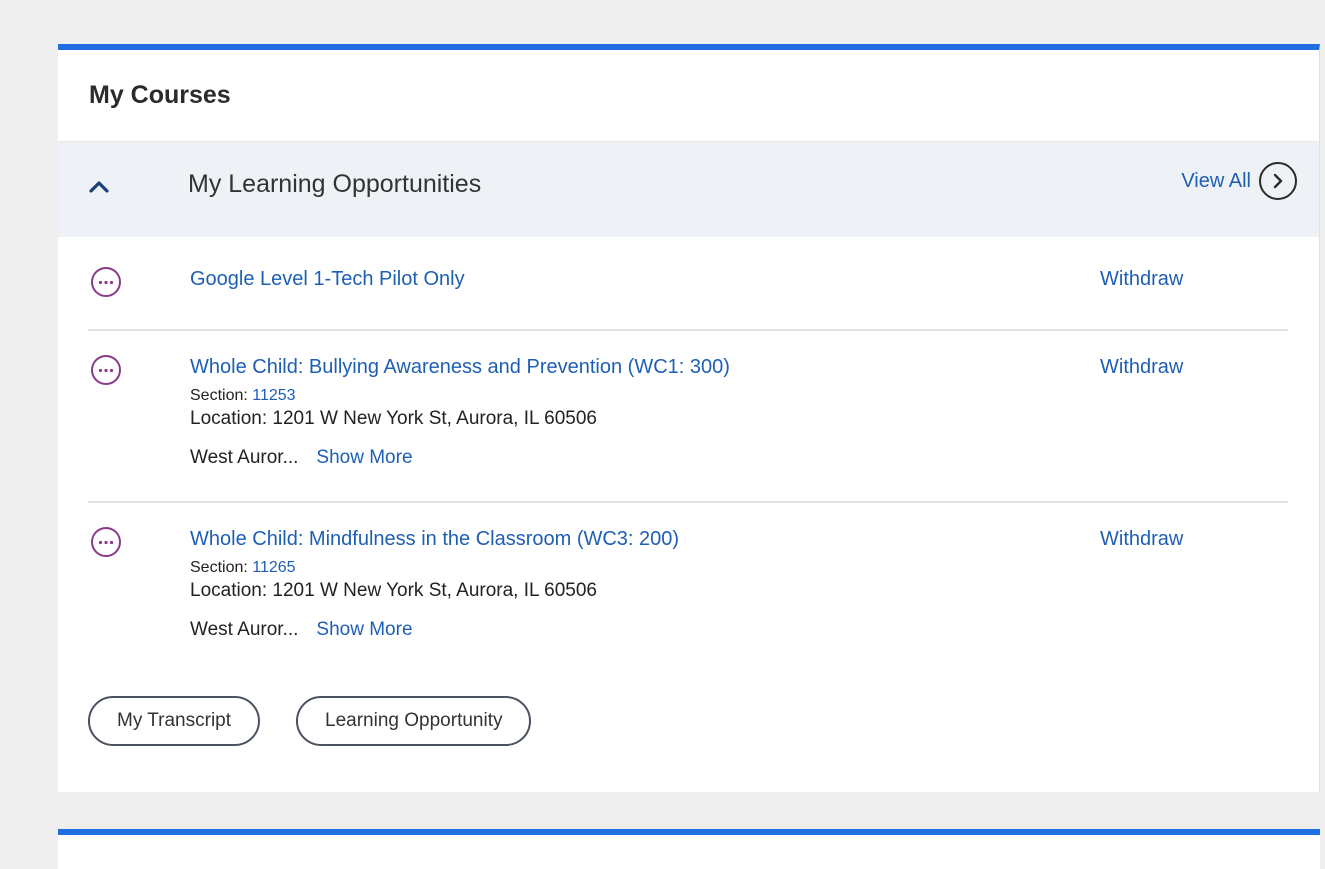 This screenshot has height=869, width=1325. I want to click on chevron-right-circle-icon, so click(1278, 181).